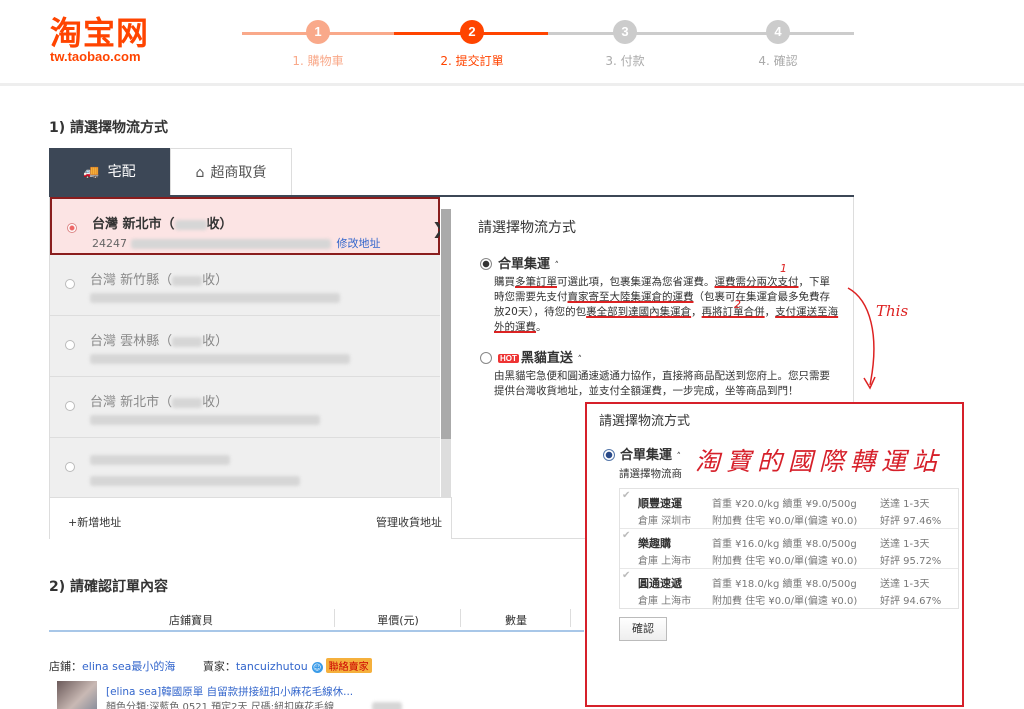  What do you see at coordinates (472, 32) in the screenshot?
I see `step-2-circle: 2` at bounding box center [472, 32].